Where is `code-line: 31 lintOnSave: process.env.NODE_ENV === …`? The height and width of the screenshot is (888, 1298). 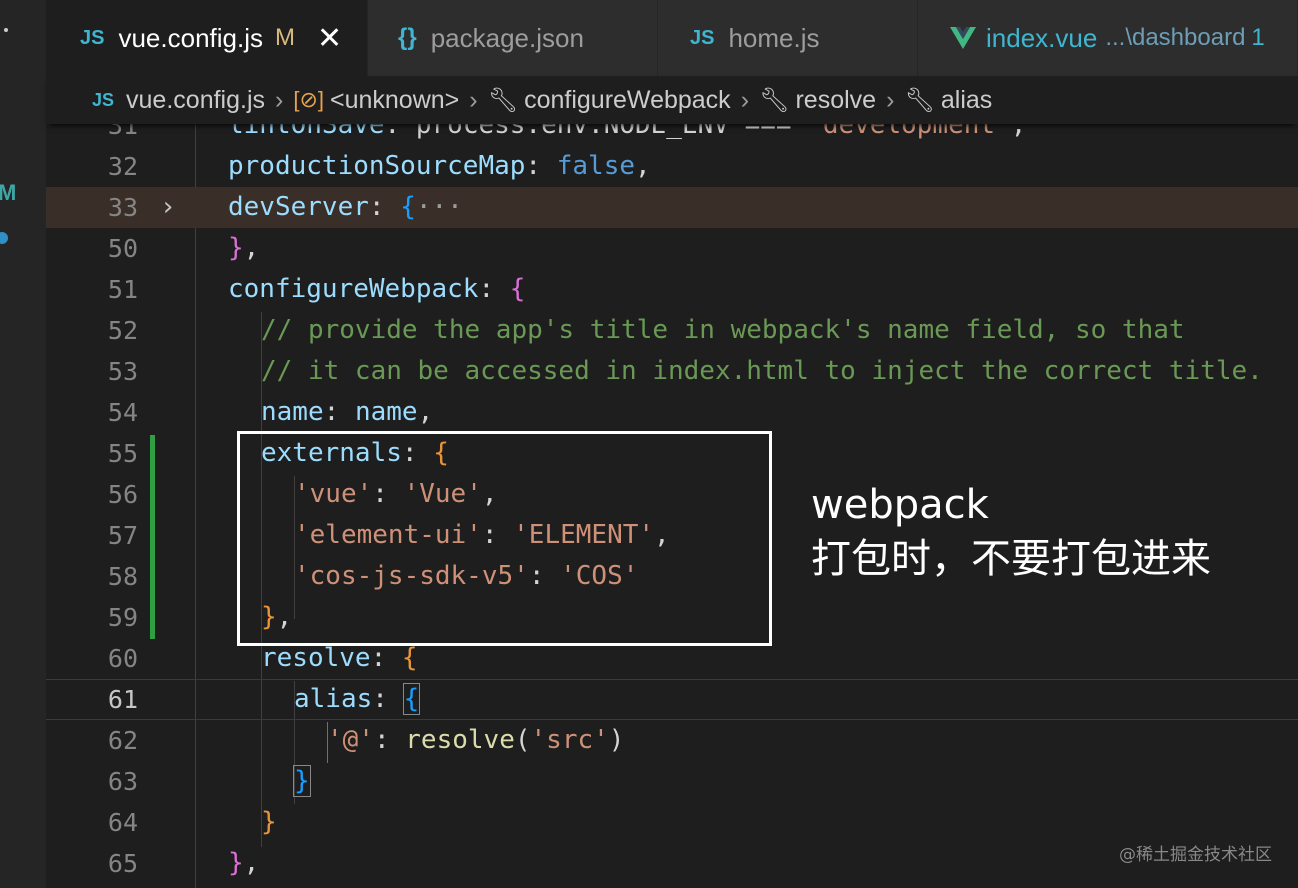 code-line: 31 lintOnSave: process.env.NODE_ENV === … is located at coordinates (672, 135).